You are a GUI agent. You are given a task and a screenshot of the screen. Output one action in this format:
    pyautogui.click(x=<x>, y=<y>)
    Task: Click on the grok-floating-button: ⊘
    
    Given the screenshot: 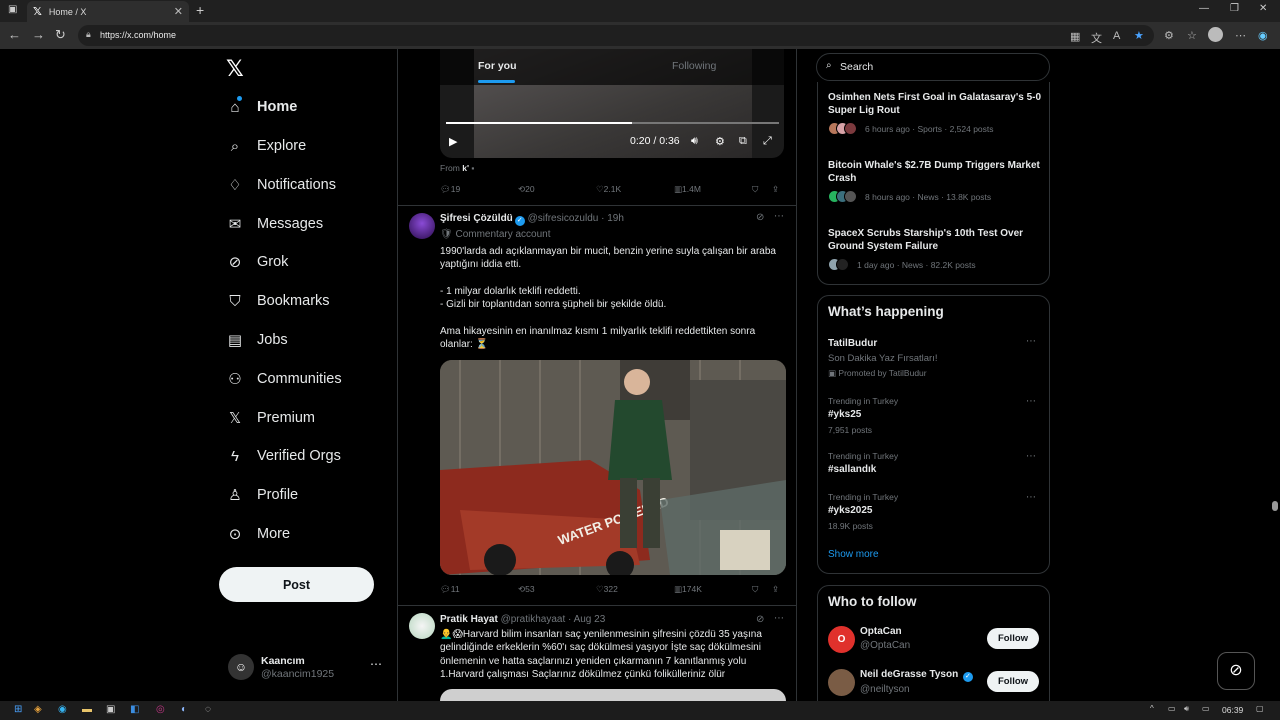 What is the action you would take?
    pyautogui.click(x=1236, y=671)
    